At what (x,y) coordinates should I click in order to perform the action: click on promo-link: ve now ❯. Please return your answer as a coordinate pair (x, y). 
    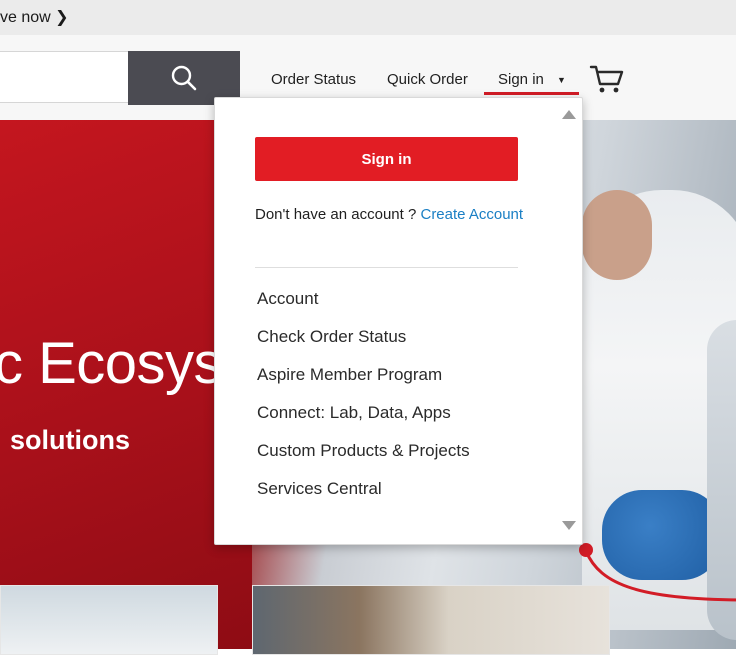
    Looking at the image, I should click on (34, 17).